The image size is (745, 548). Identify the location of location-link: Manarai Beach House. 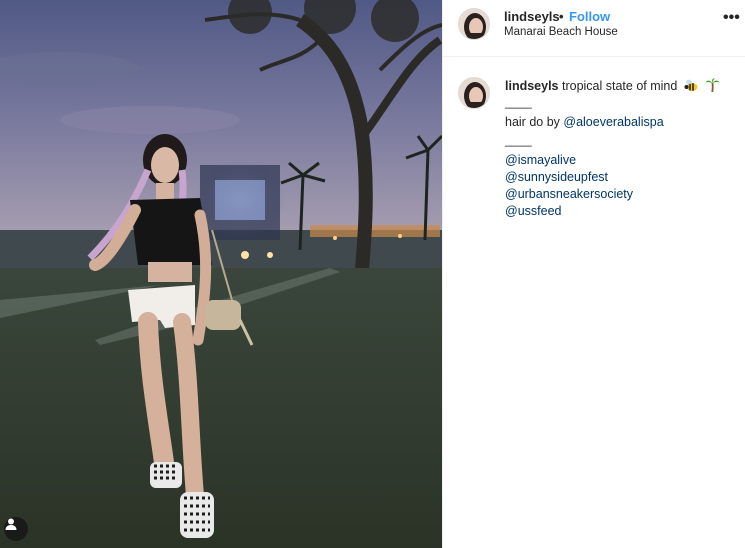
(561, 32).